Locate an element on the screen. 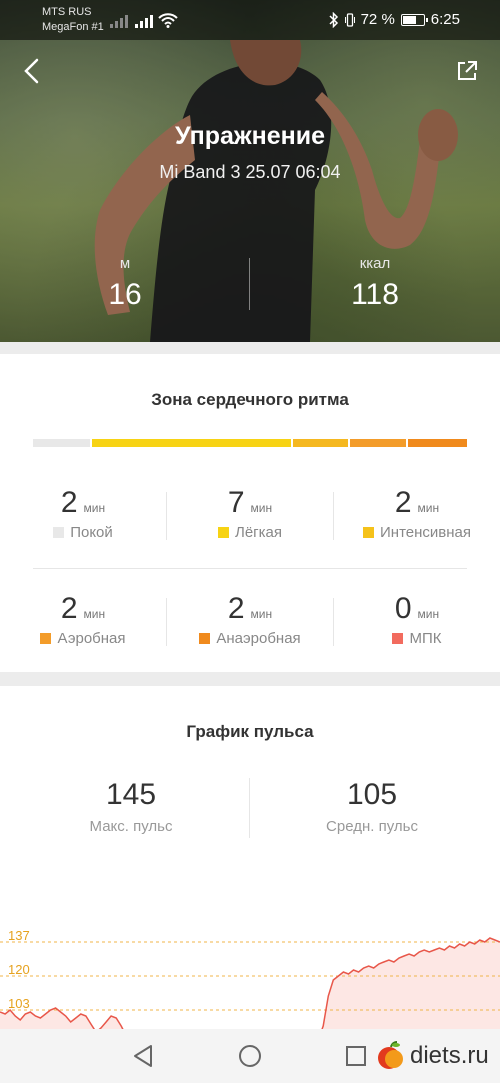 This screenshot has height=1083, width=500. distance-value: 16 is located at coordinates (125, 294).